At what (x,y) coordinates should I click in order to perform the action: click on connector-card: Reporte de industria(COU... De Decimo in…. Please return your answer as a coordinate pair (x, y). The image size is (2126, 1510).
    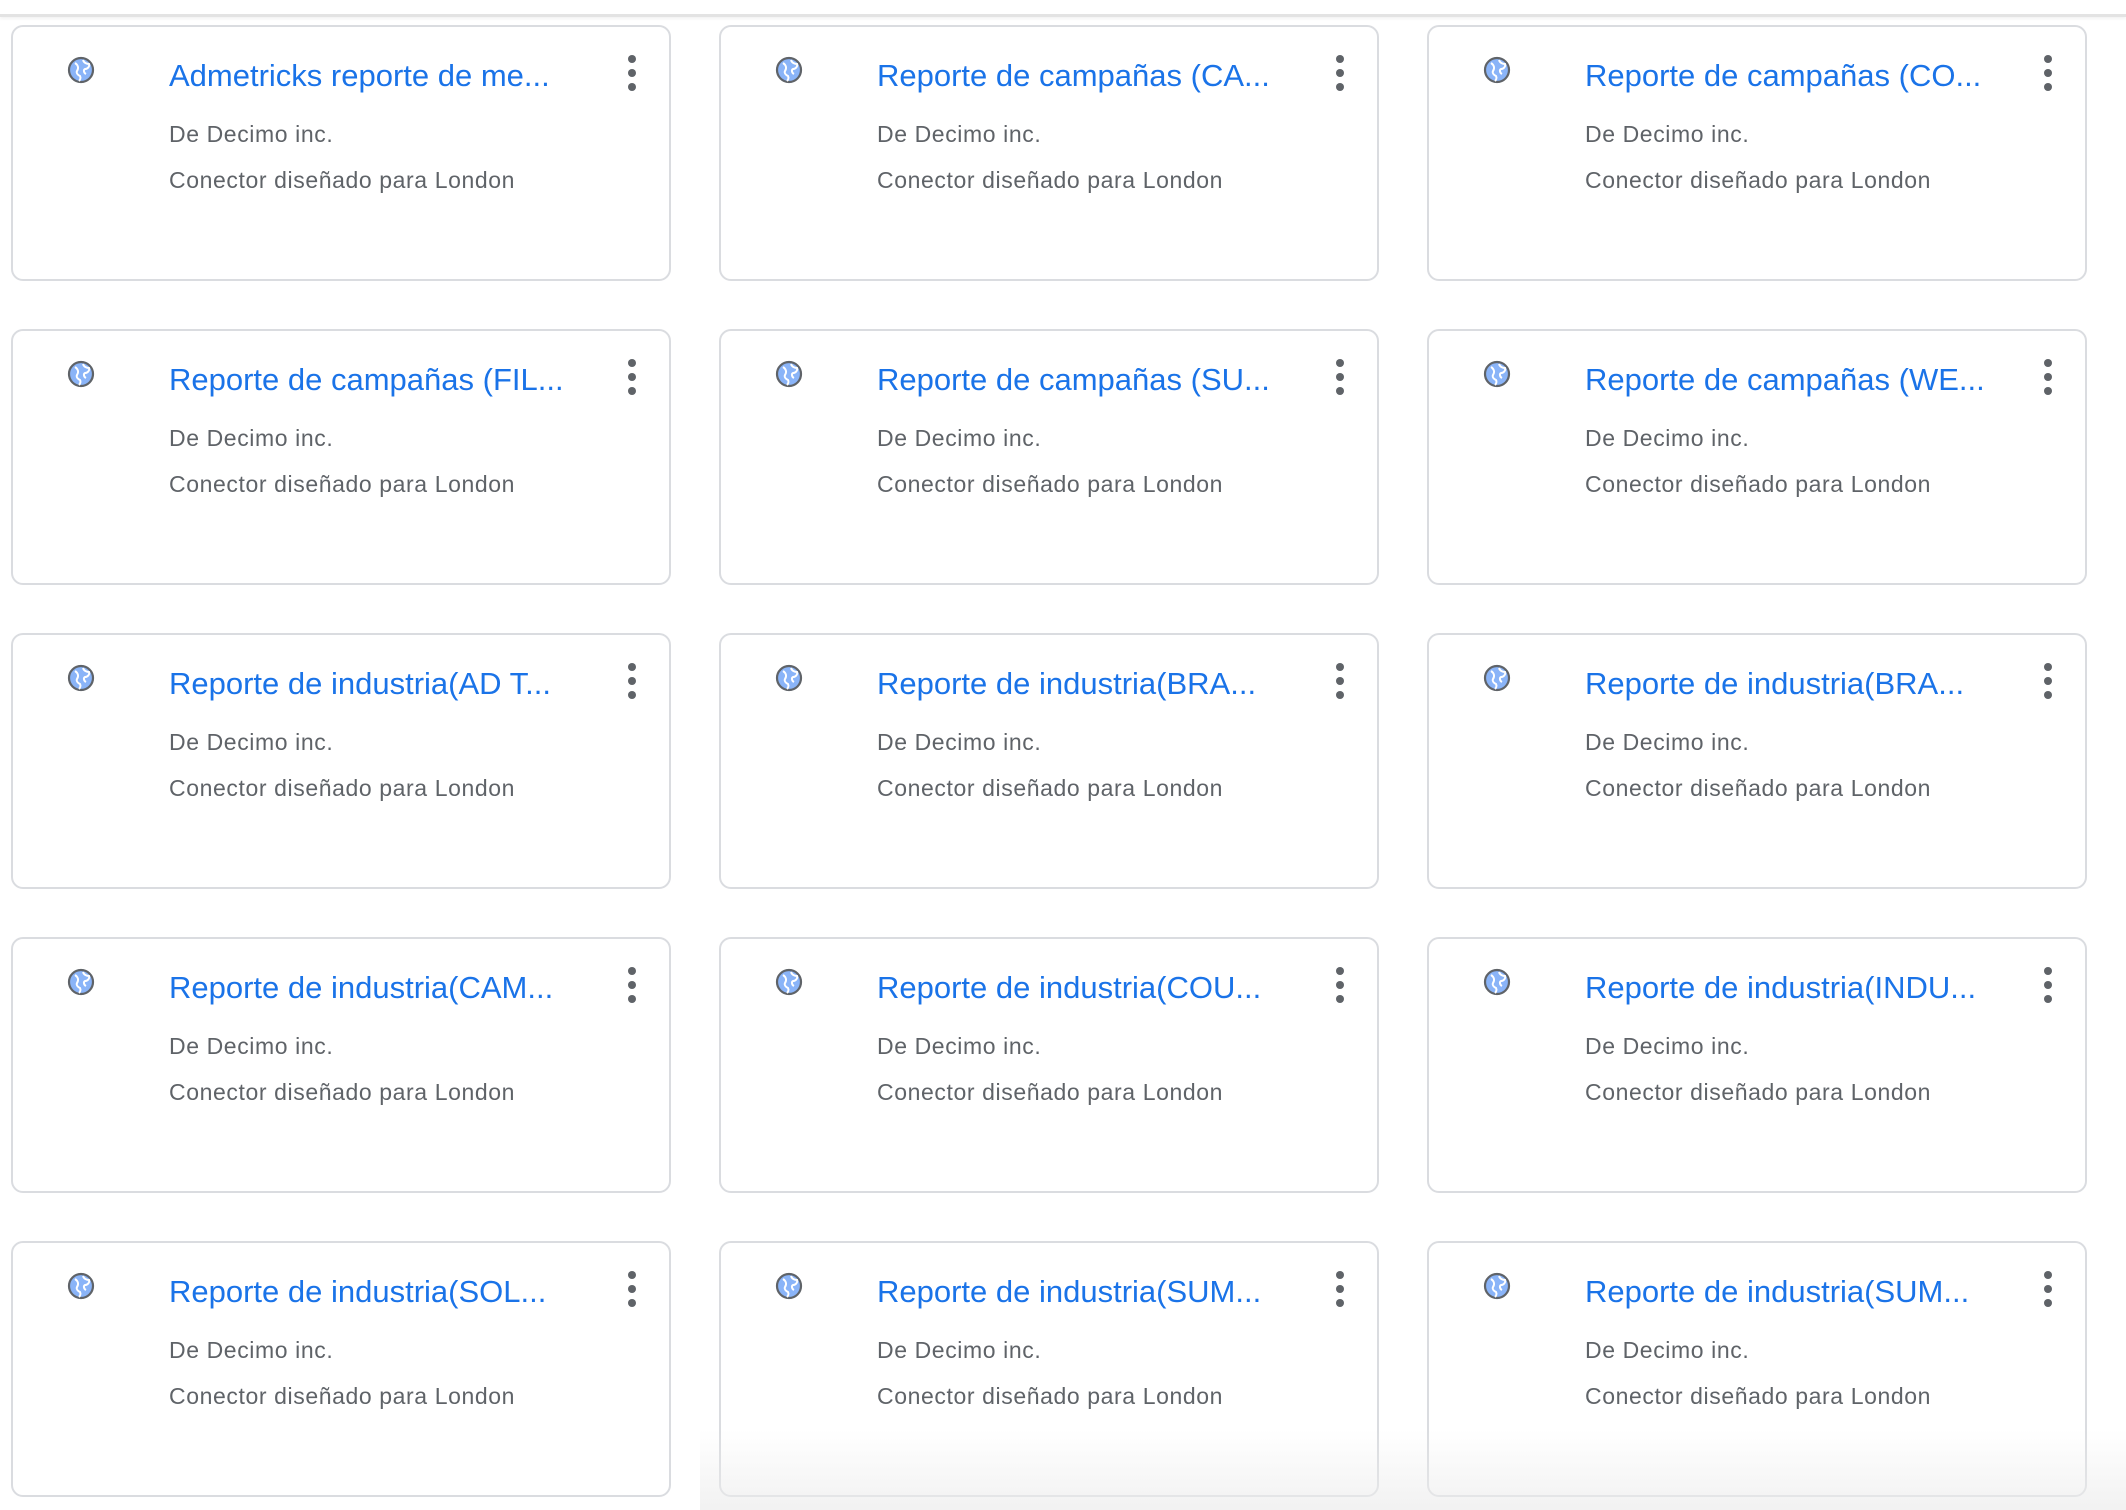
    Looking at the image, I should click on (1049, 1065).